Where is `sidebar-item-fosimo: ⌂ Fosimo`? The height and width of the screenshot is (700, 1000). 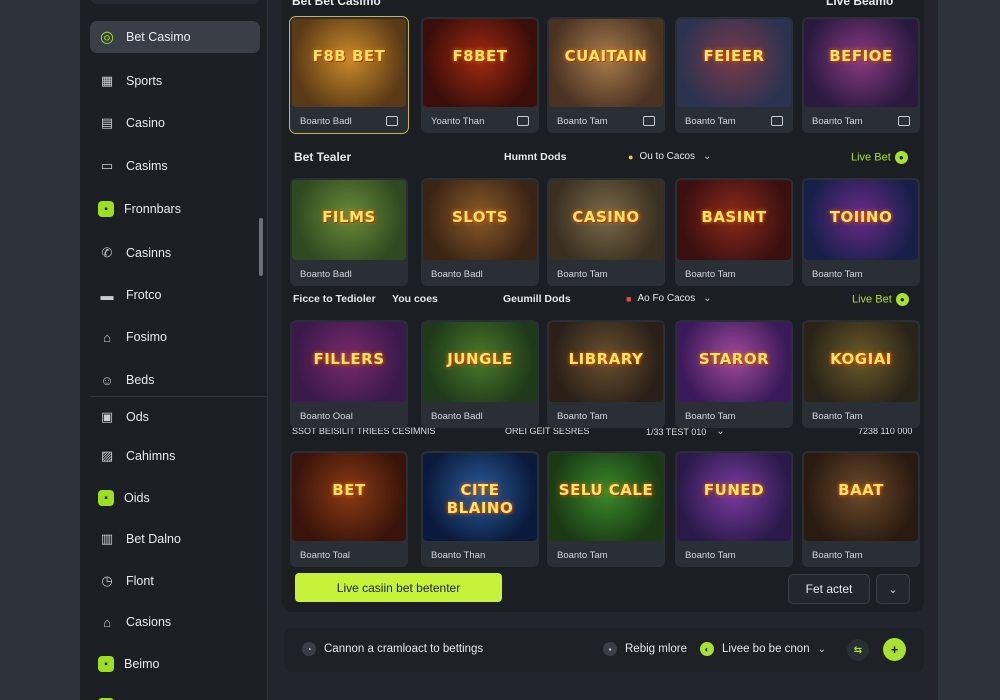
sidebar-item-fosimo: ⌂ Fosimo is located at coordinates (175, 337).